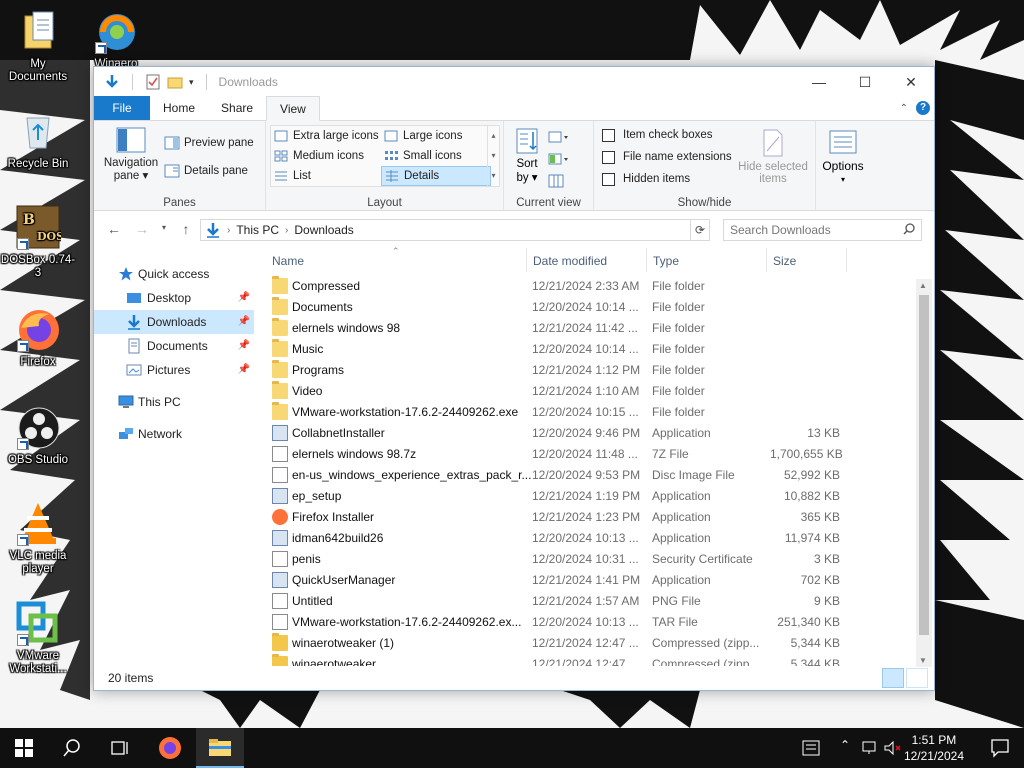 The image size is (1024, 768). Describe the element at coordinates (811, 749) in the screenshot. I see `tray-action-center-badge` at that location.